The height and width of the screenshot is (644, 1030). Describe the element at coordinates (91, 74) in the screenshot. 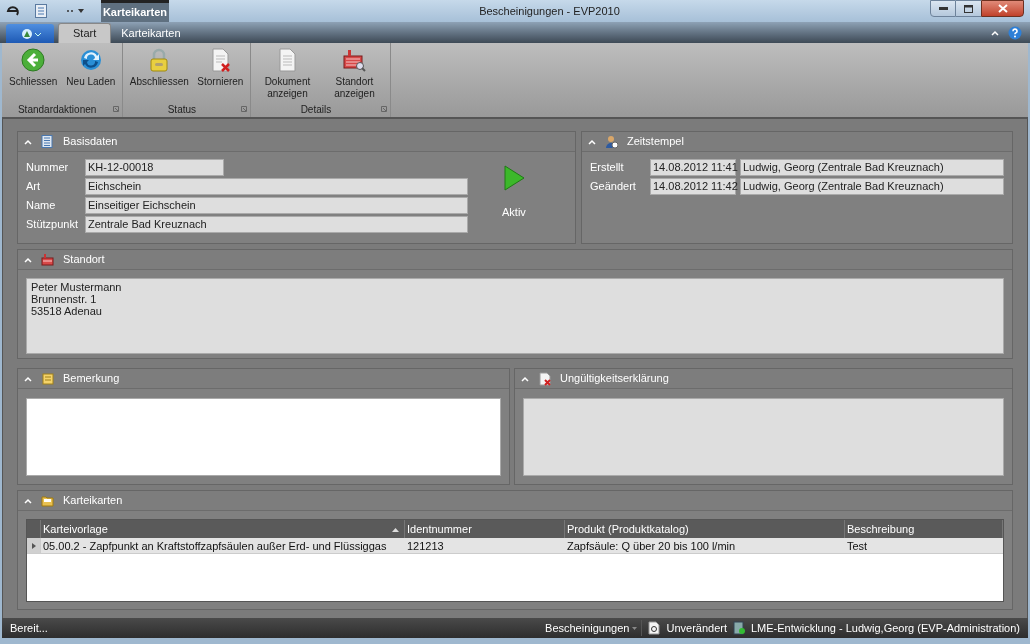

I see `ribbon-button: Neu Laden` at that location.